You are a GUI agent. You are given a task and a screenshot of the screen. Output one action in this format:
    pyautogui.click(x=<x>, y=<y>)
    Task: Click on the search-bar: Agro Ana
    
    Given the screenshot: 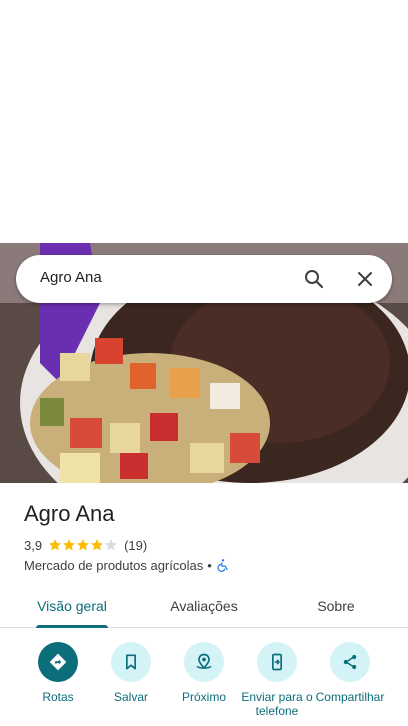 What is the action you would take?
    pyautogui.click(x=204, y=279)
    